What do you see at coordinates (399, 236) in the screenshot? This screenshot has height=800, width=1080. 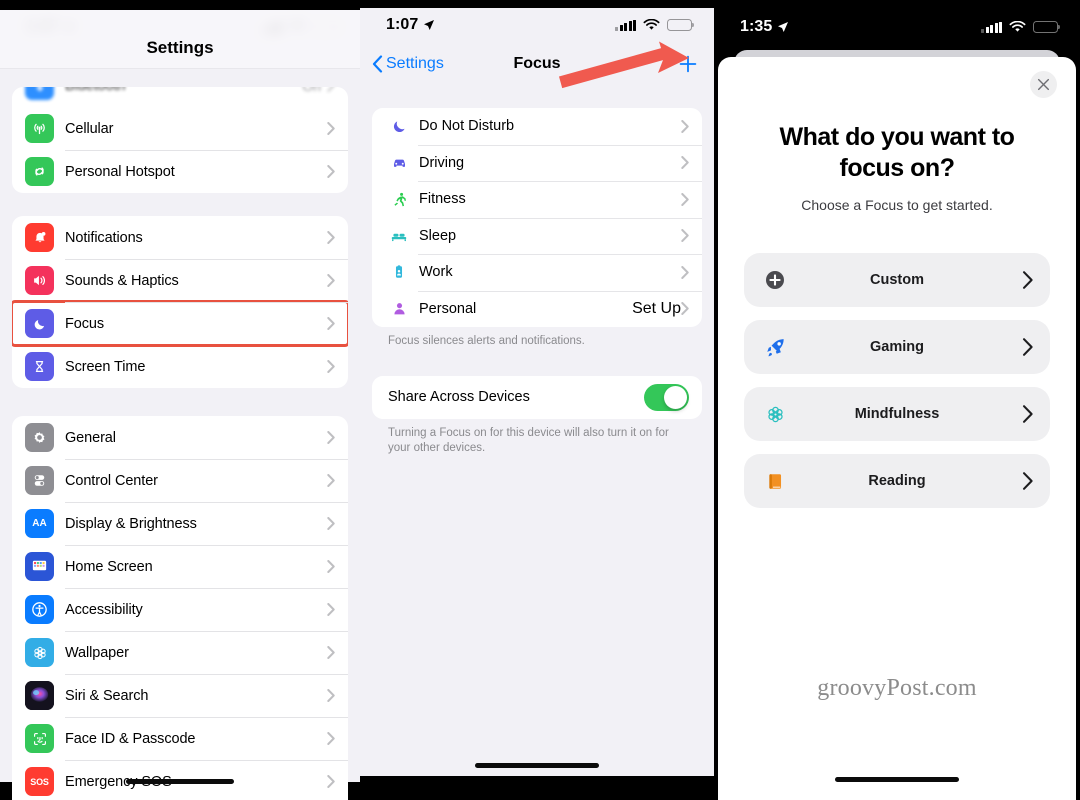 I see `bed-icon` at bounding box center [399, 236].